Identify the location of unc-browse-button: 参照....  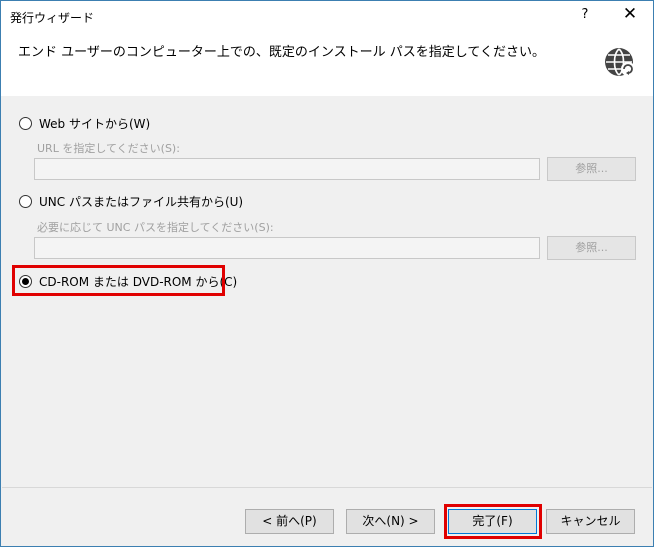
(591, 248).